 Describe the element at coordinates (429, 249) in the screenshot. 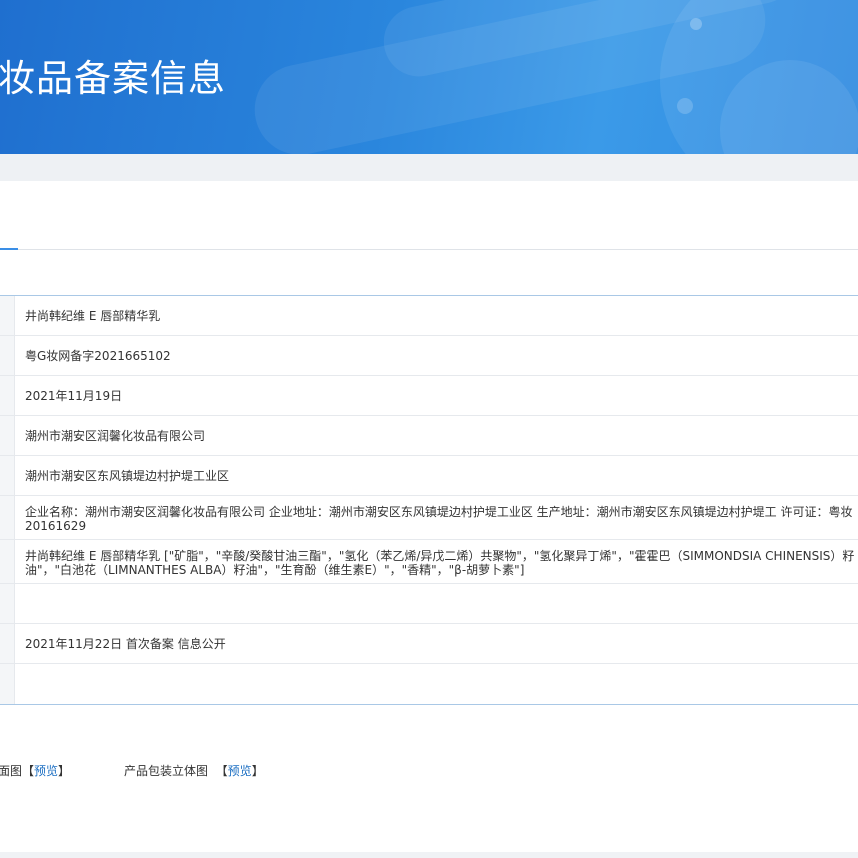

I see `tab-bar-divider` at that location.